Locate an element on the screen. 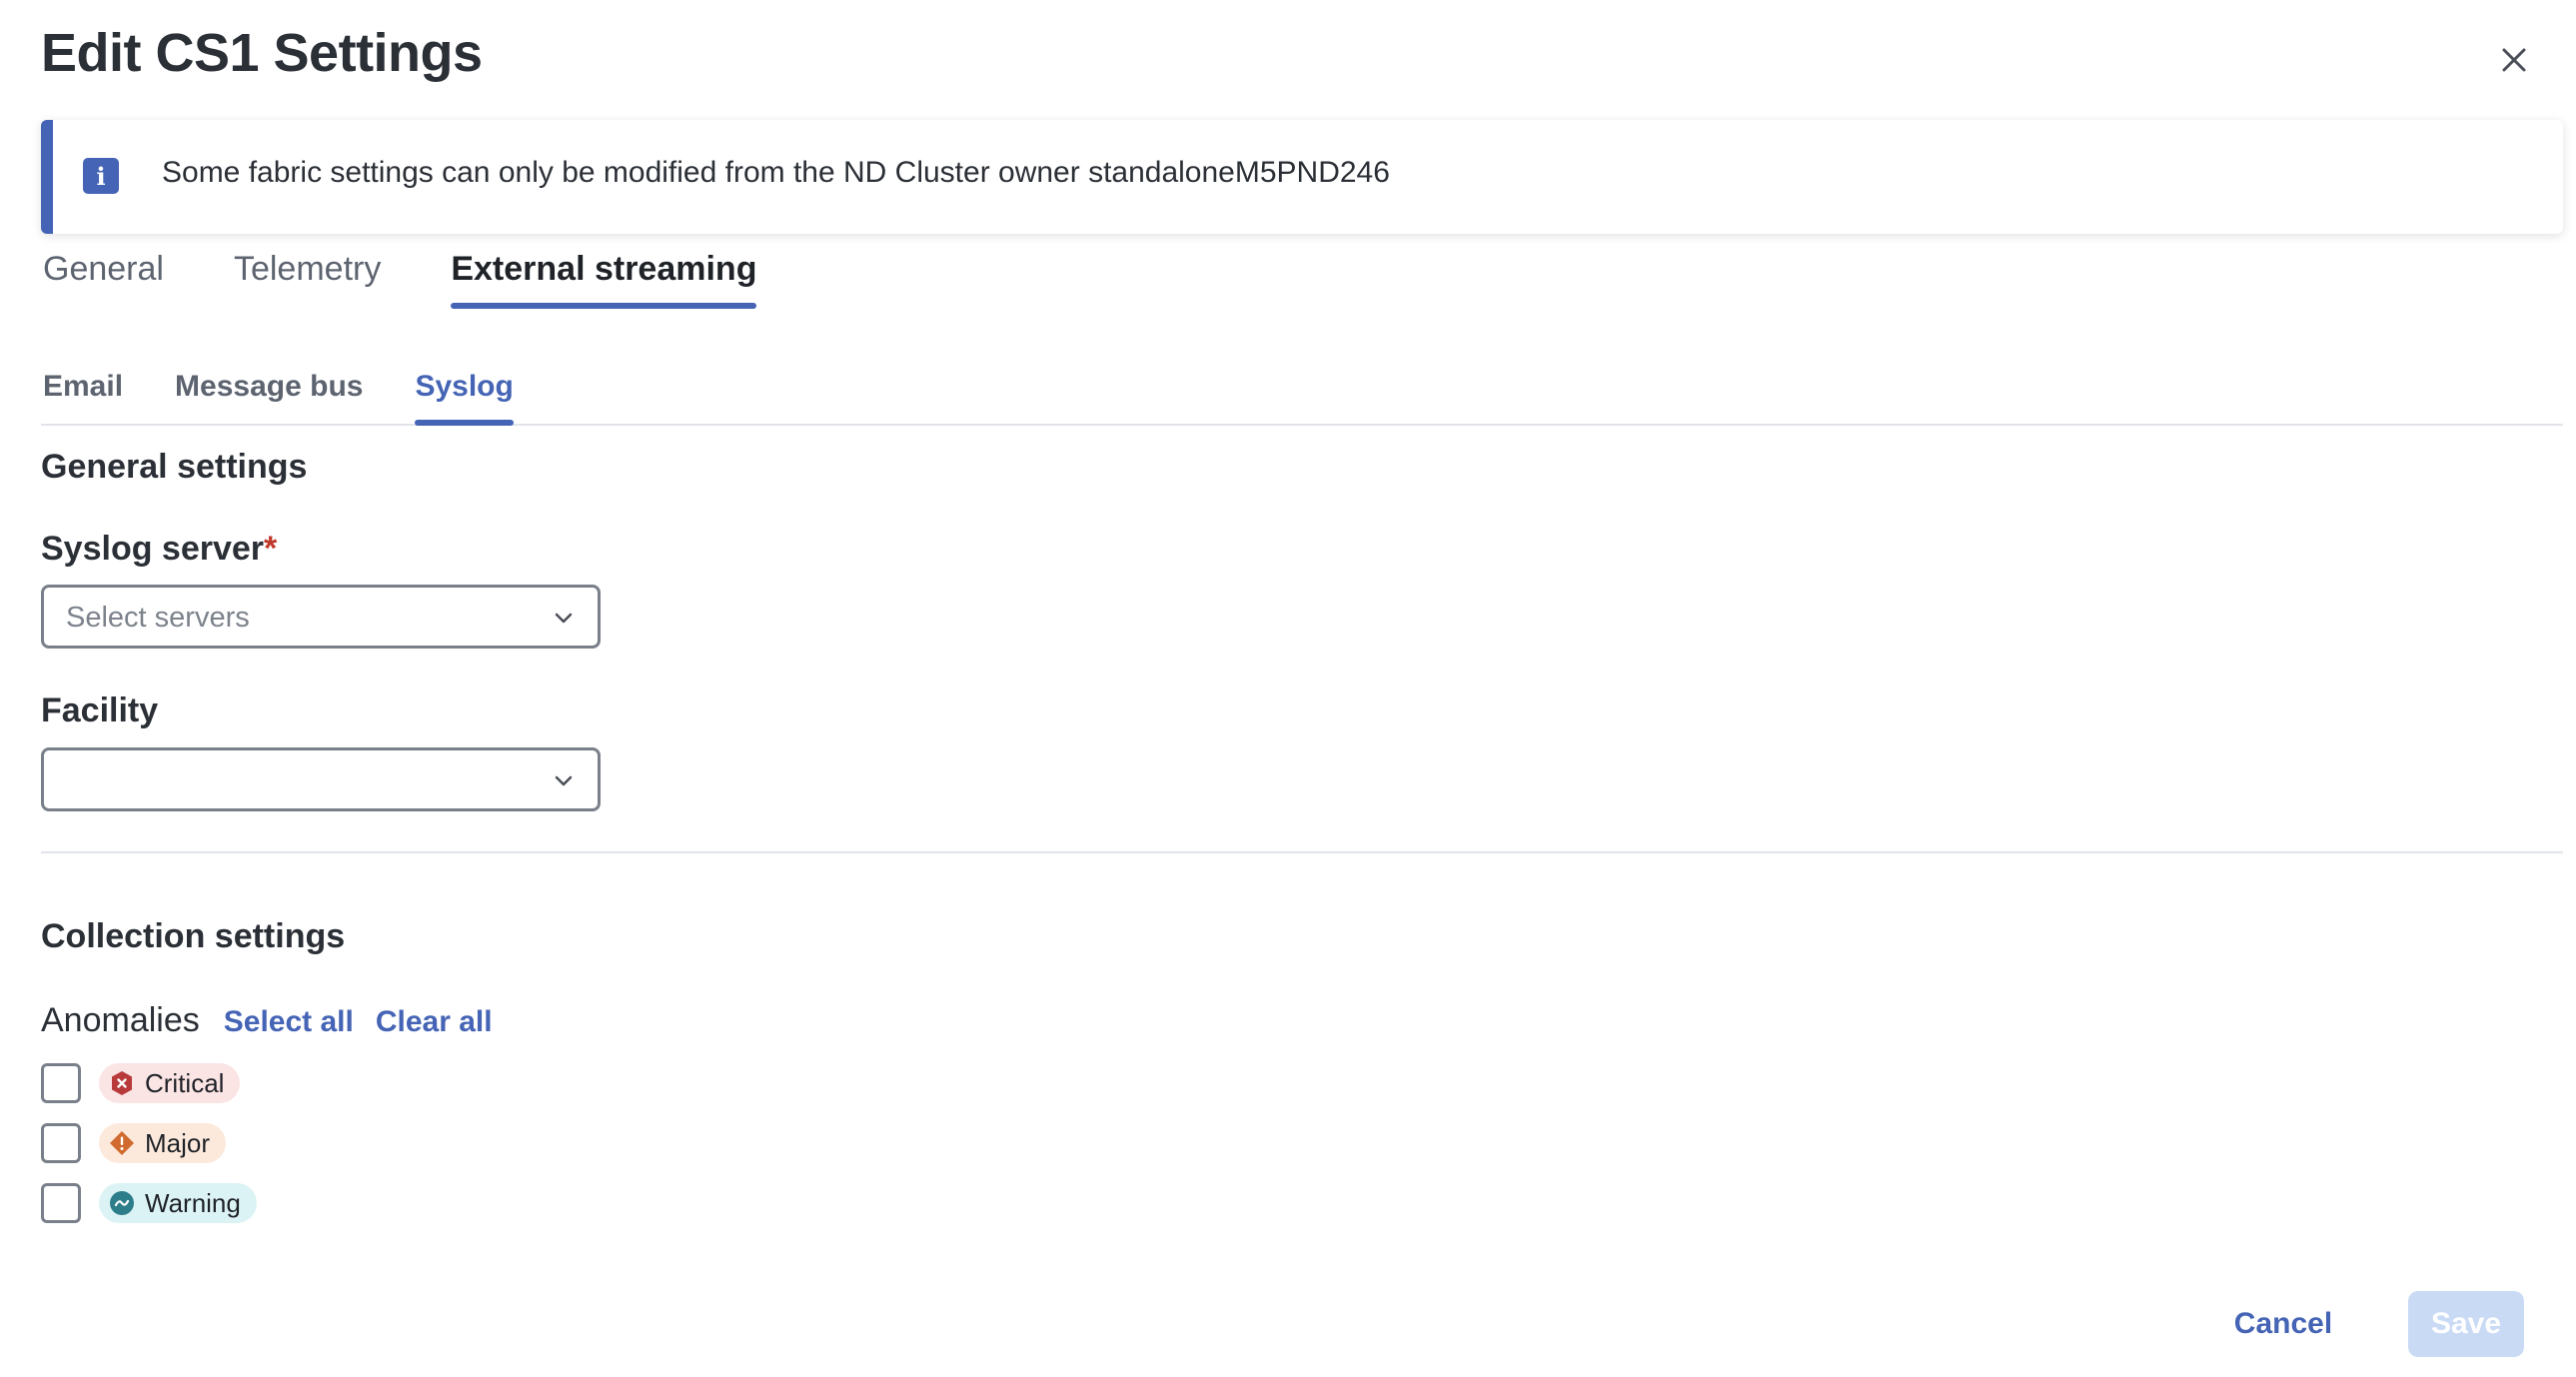 This screenshot has width=2576, height=1377. close-icon is located at coordinates (2514, 60).